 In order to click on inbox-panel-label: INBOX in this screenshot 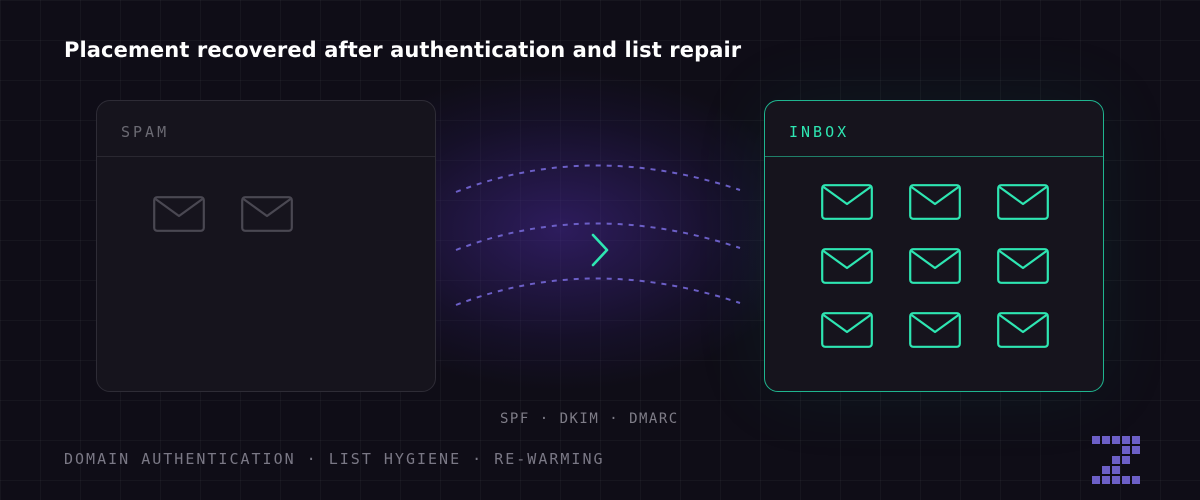, I will do `click(934, 129)`.